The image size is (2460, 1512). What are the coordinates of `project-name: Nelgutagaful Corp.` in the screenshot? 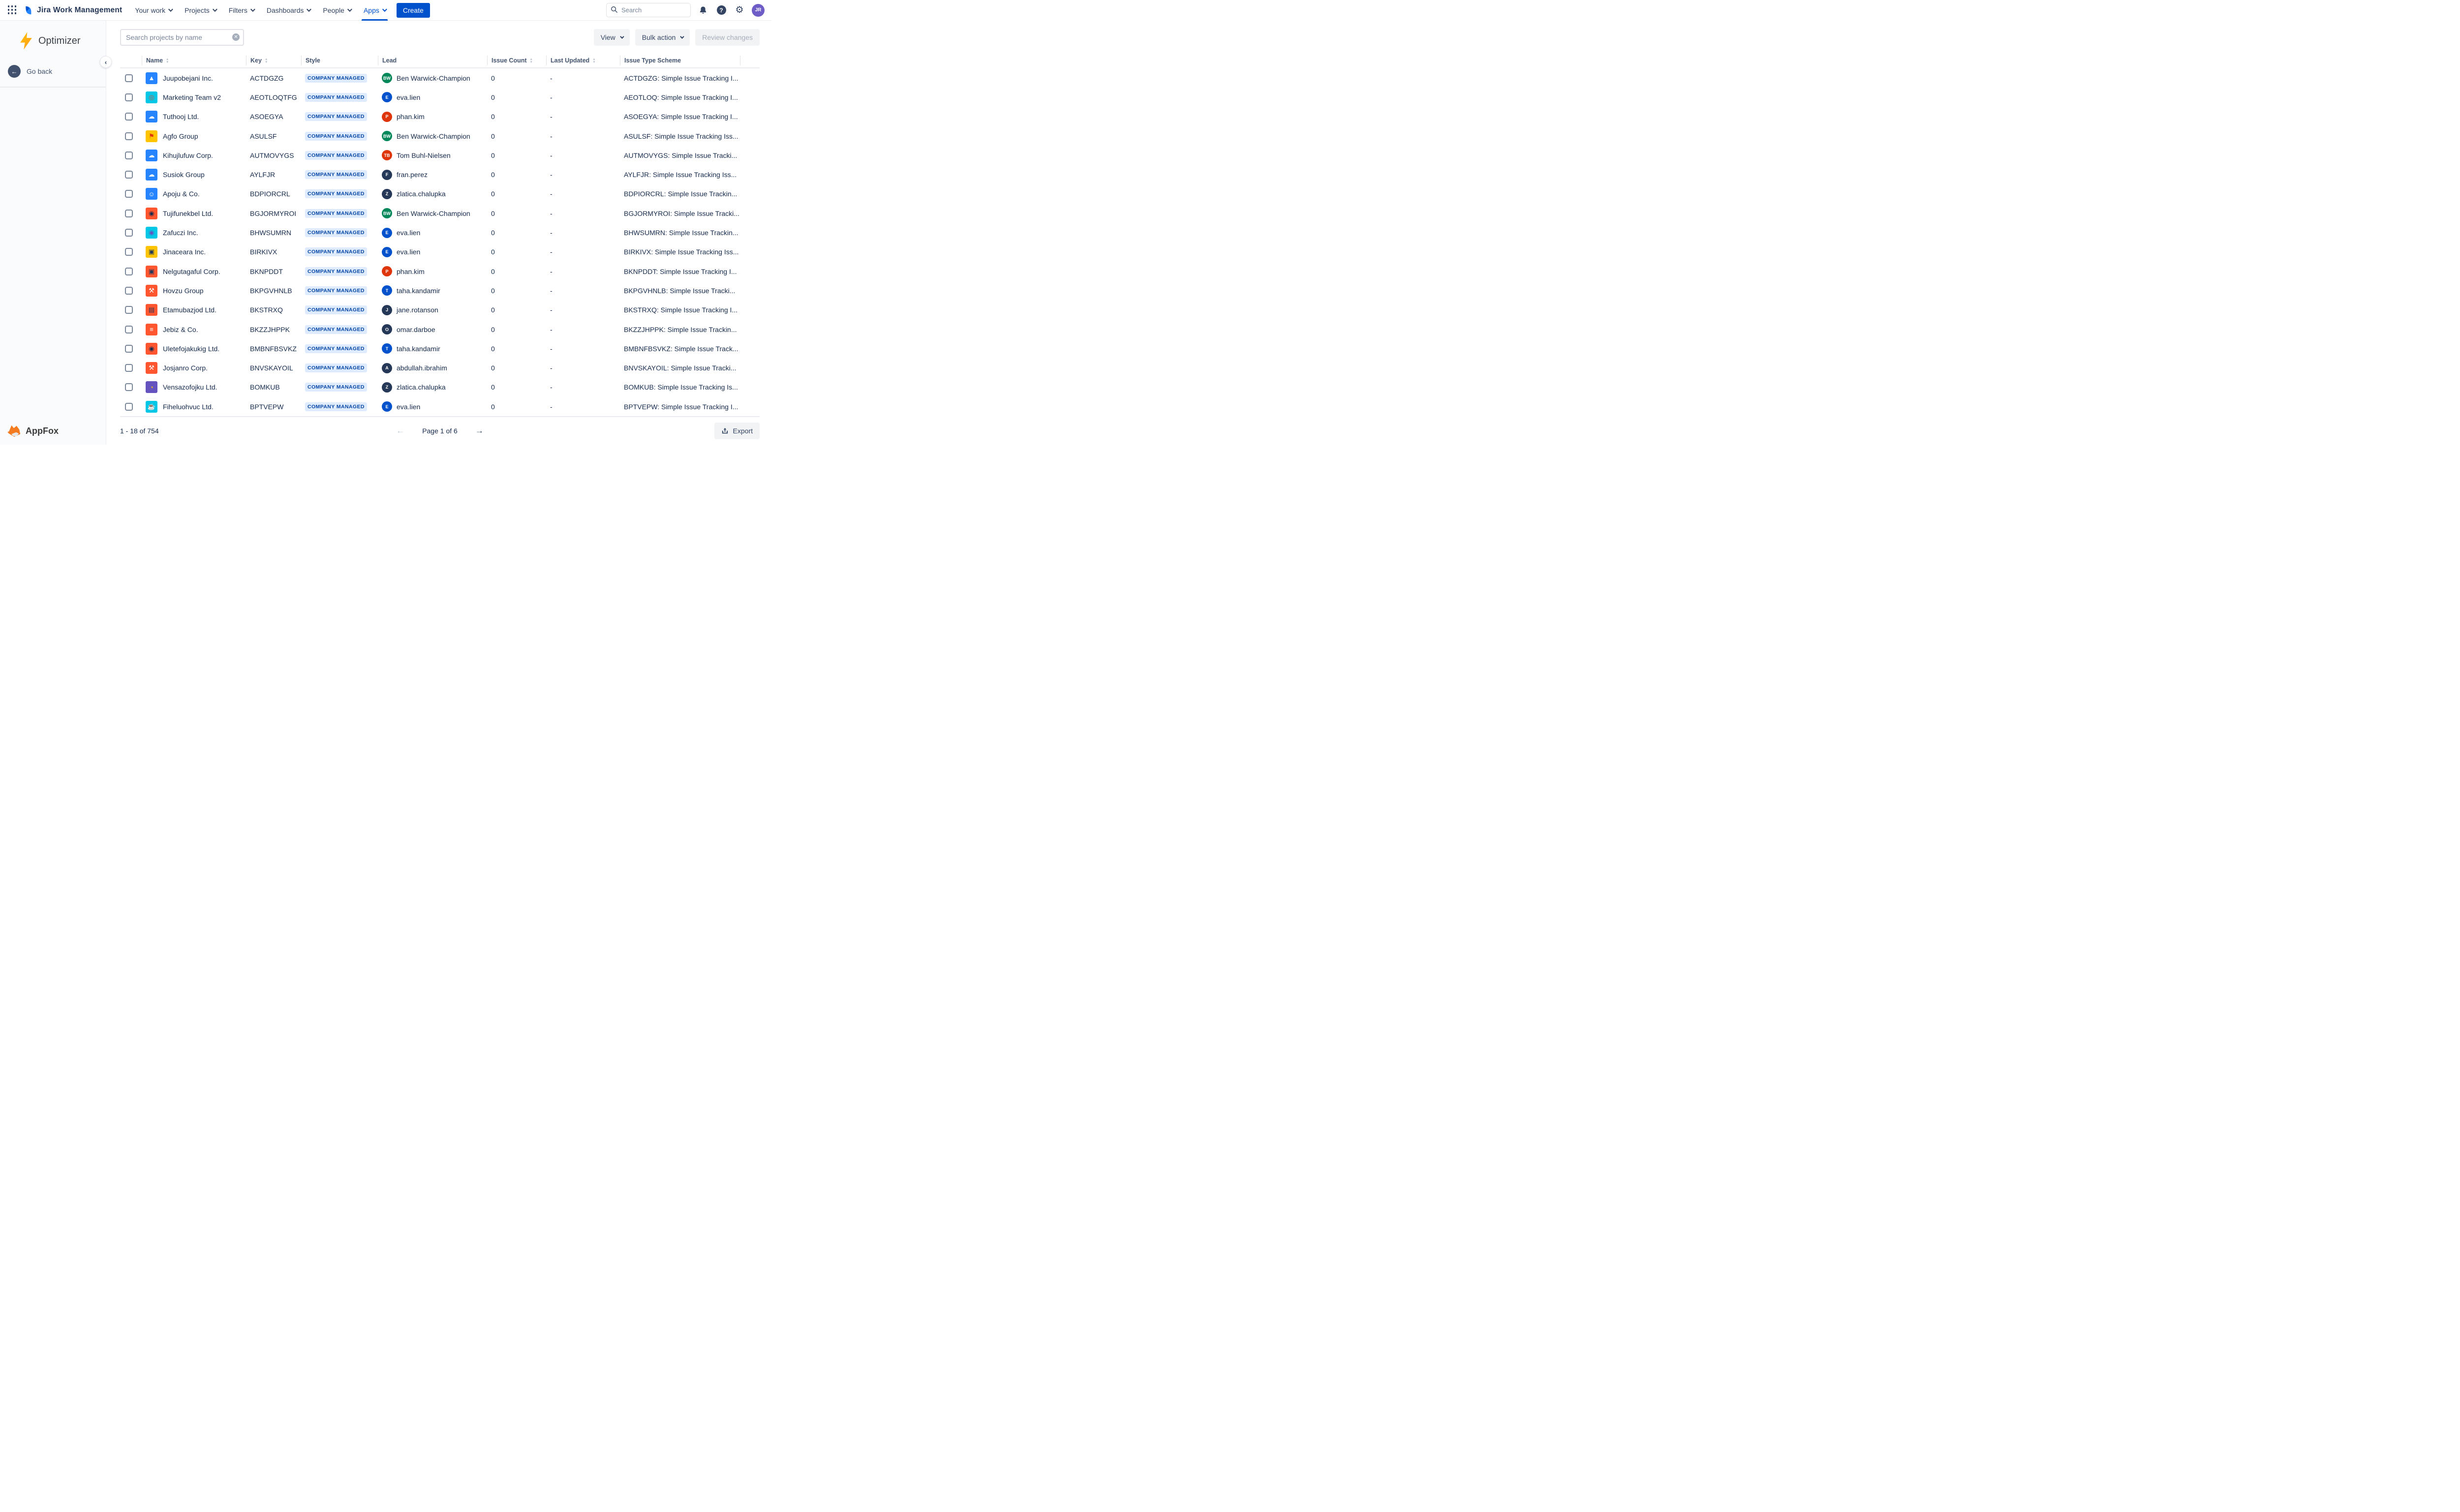 It's located at (191, 272).